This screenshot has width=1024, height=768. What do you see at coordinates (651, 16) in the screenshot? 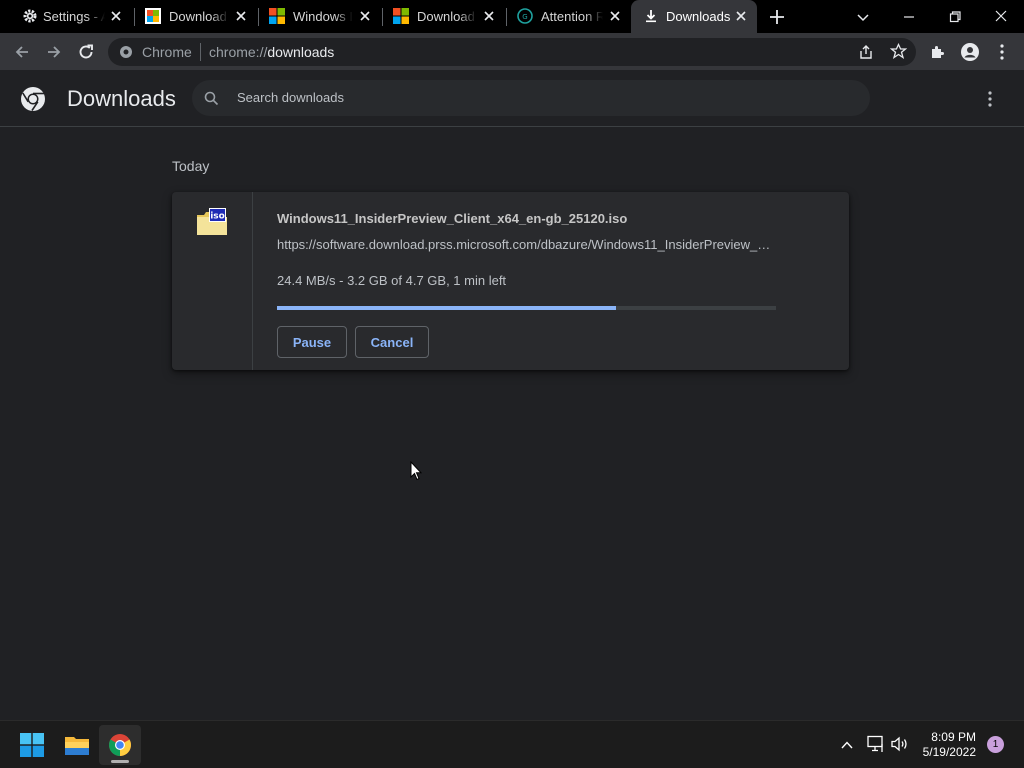
I see `download-icon` at bounding box center [651, 16].